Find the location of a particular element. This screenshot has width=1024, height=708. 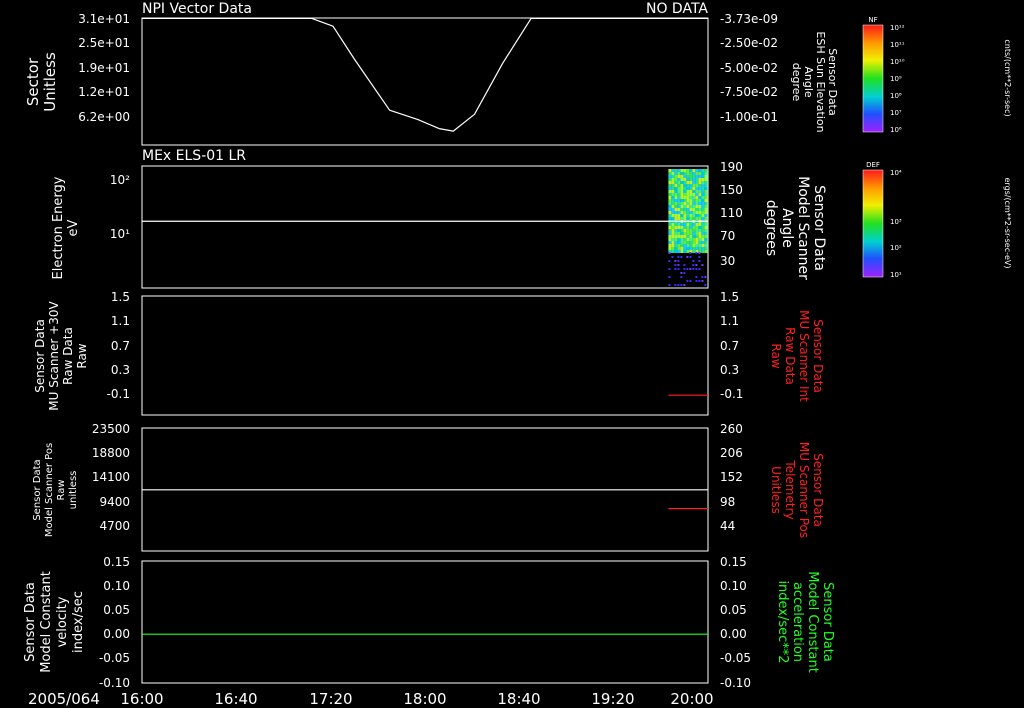

panel-2-title: MEx ELS-01 LR is located at coordinates (194, 156).